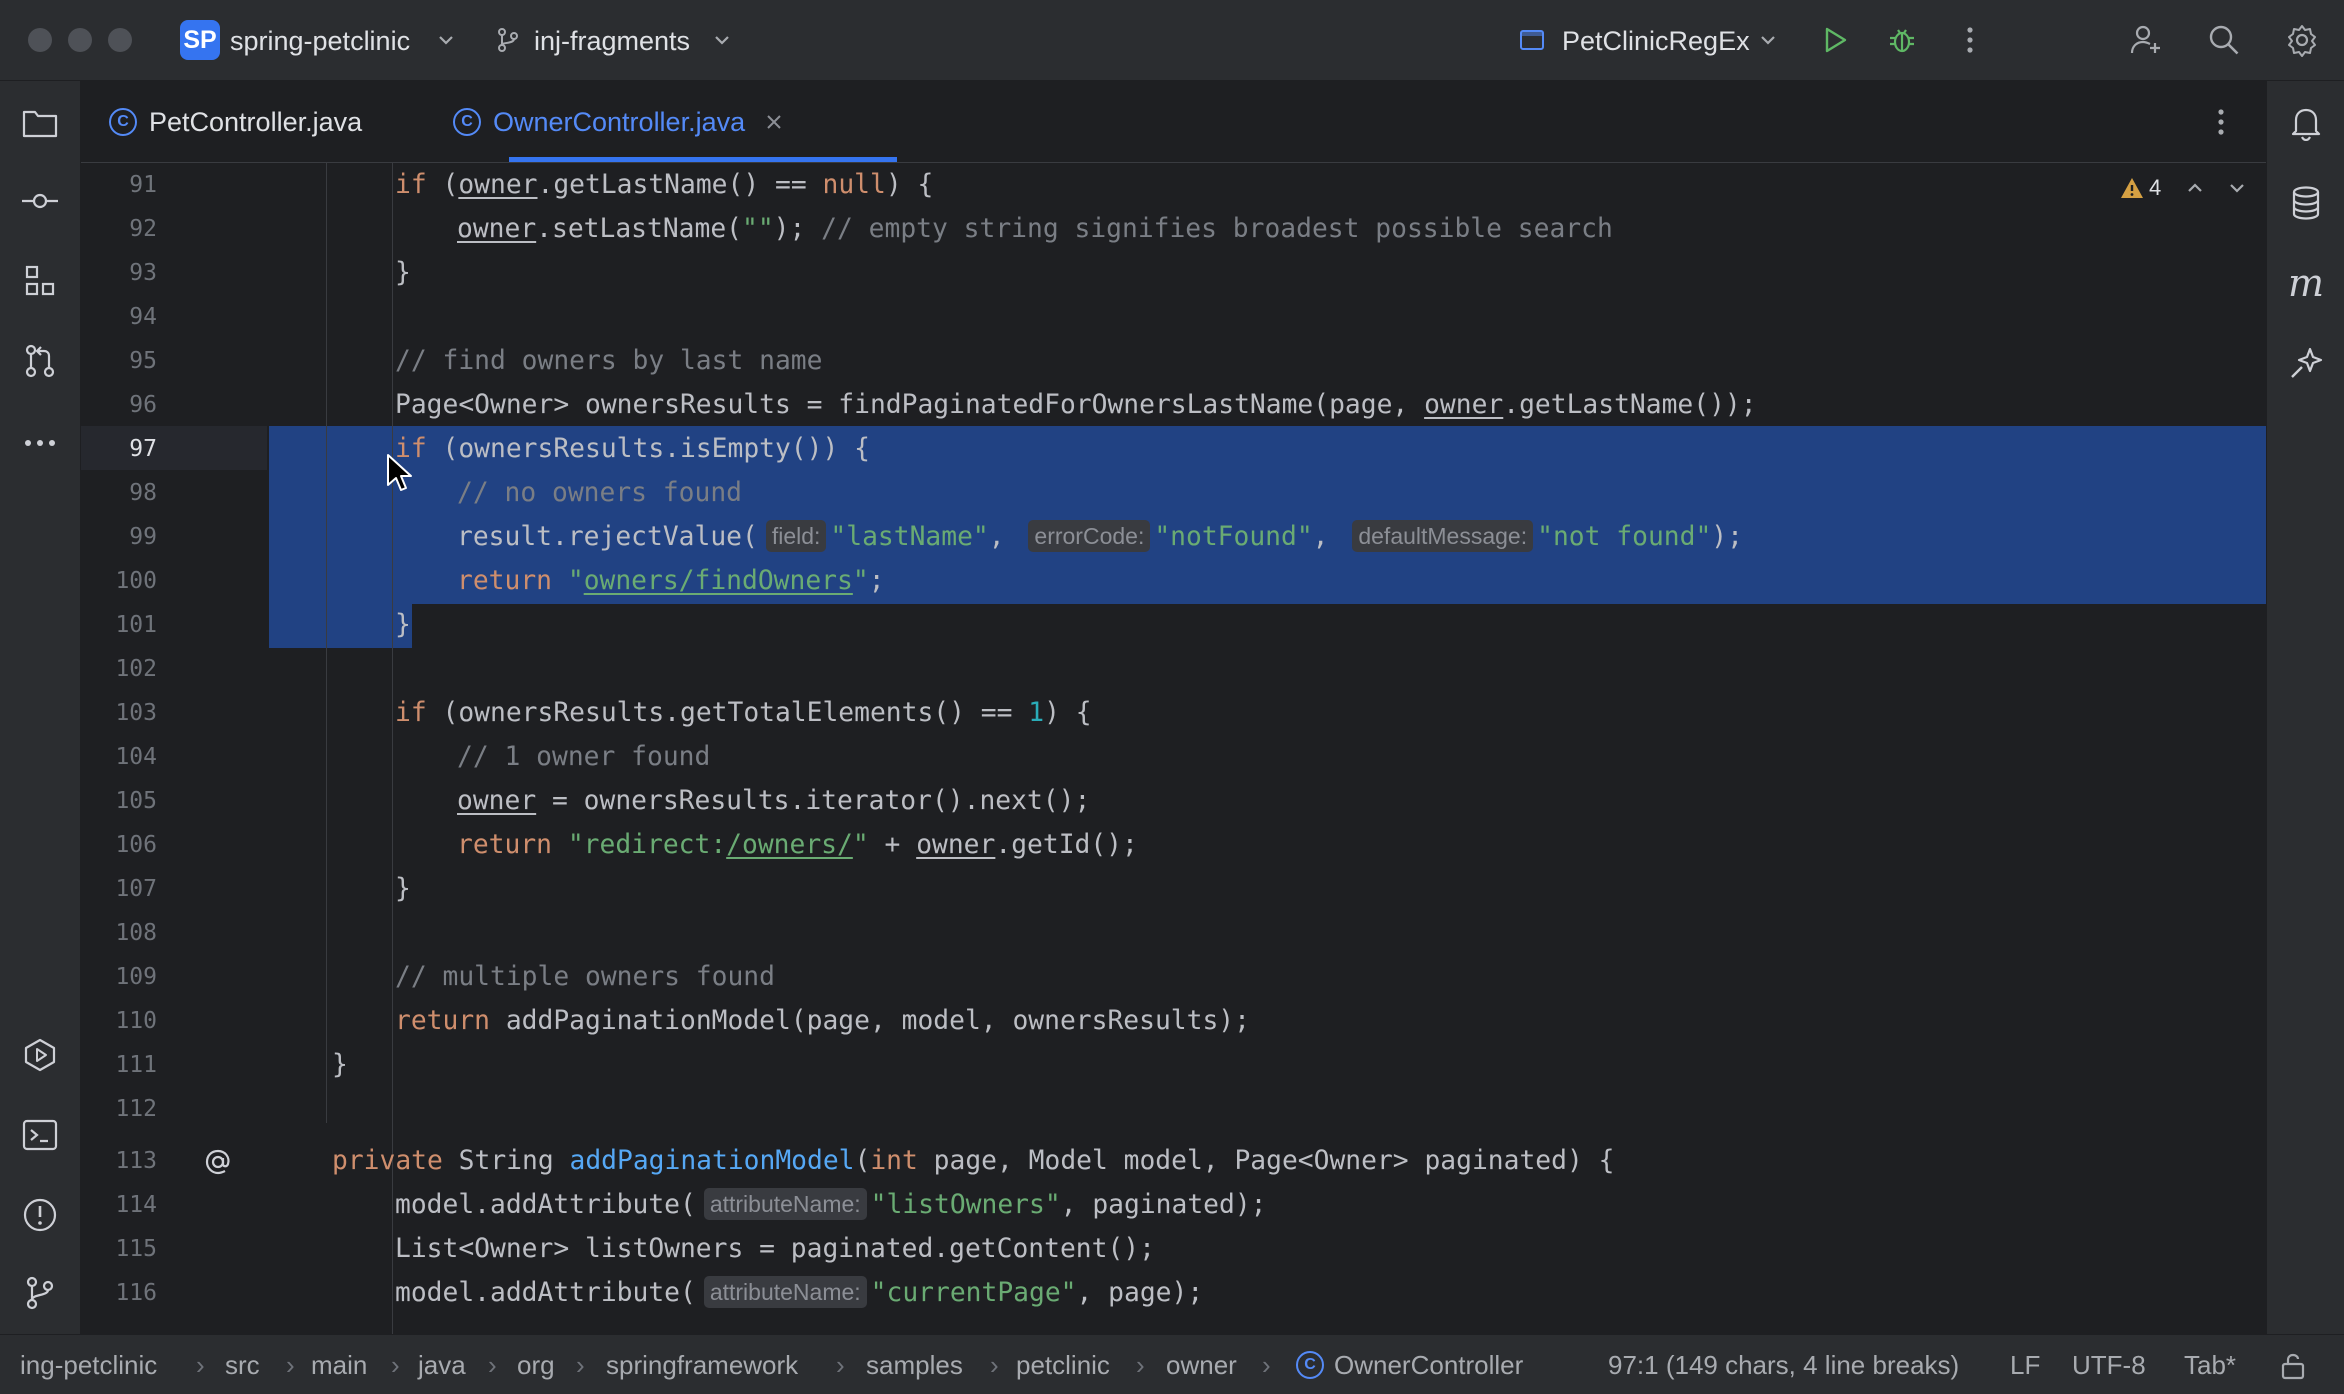  I want to click on terminal-icon, so click(40, 1135).